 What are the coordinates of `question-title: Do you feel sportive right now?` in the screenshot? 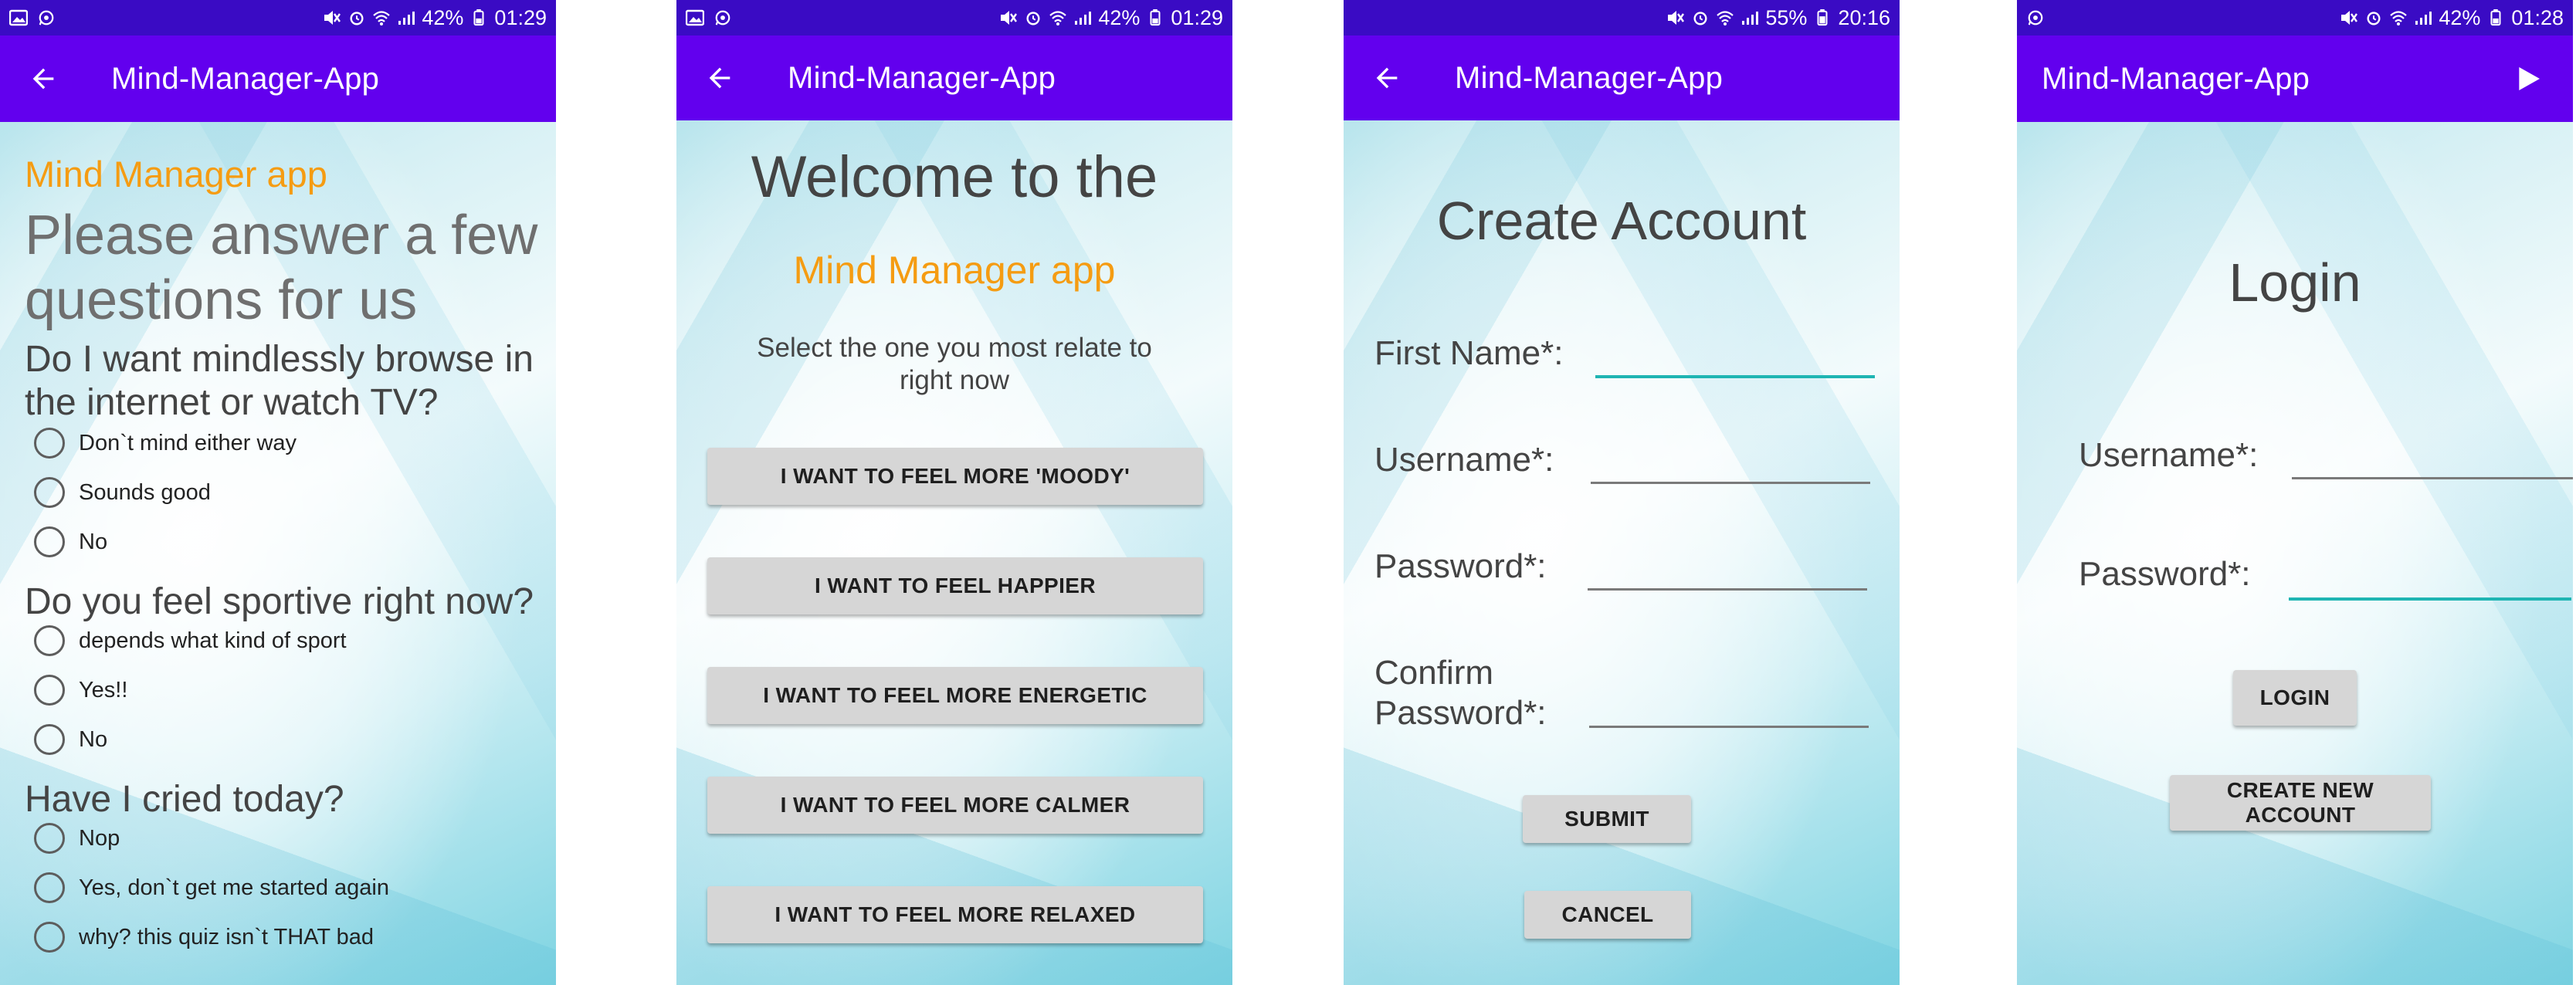 It's located at (279, 602).